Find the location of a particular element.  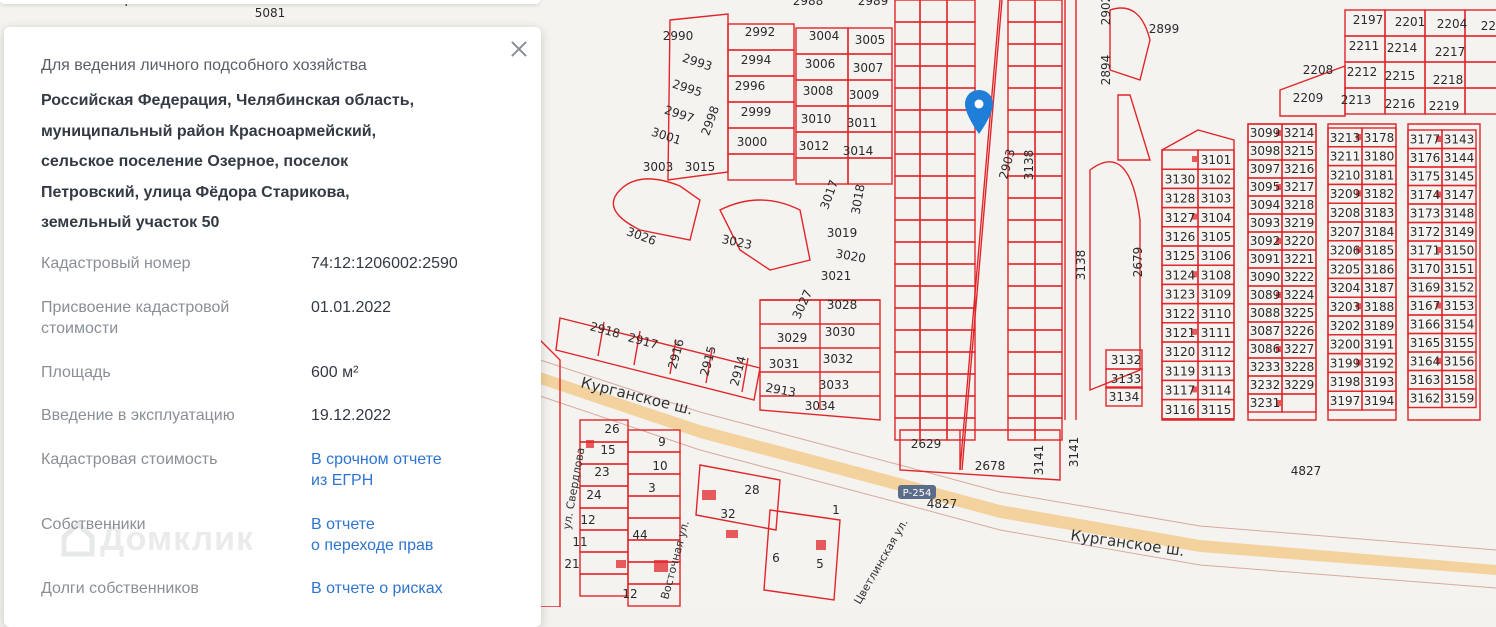

plot-number: 3207 is located at coordinates (1345, 232).